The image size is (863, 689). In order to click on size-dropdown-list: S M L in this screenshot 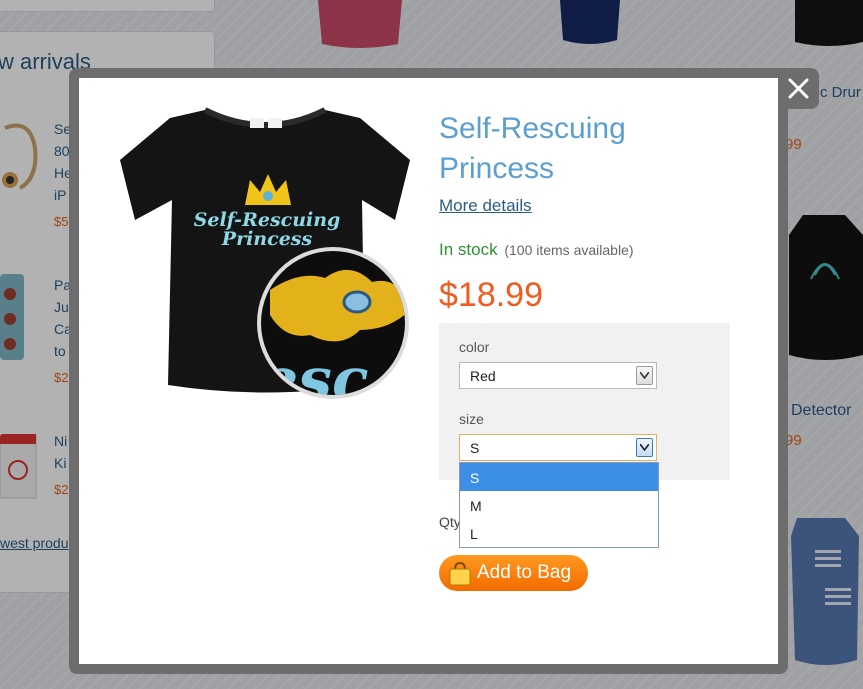, I will do `click(559, 505)`.